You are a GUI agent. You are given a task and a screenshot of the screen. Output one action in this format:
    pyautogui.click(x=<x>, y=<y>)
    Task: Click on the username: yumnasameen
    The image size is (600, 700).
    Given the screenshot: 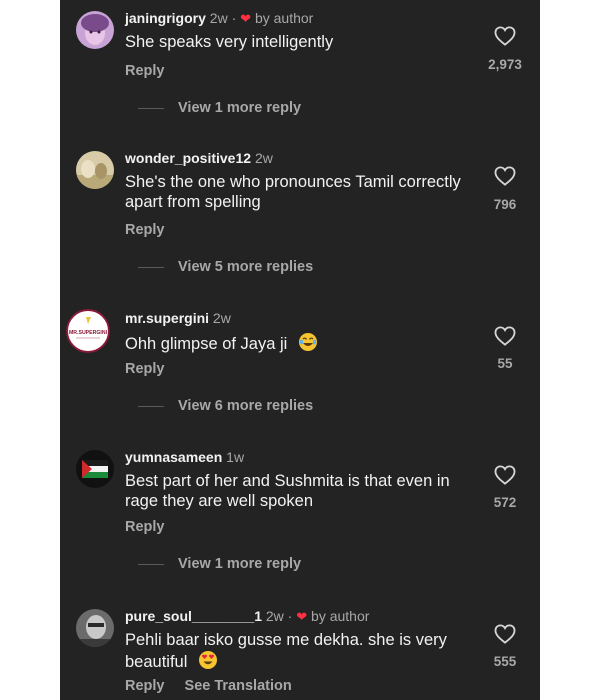 What is the action you would take?
    pyautogui.click(x=173, y=457)
    